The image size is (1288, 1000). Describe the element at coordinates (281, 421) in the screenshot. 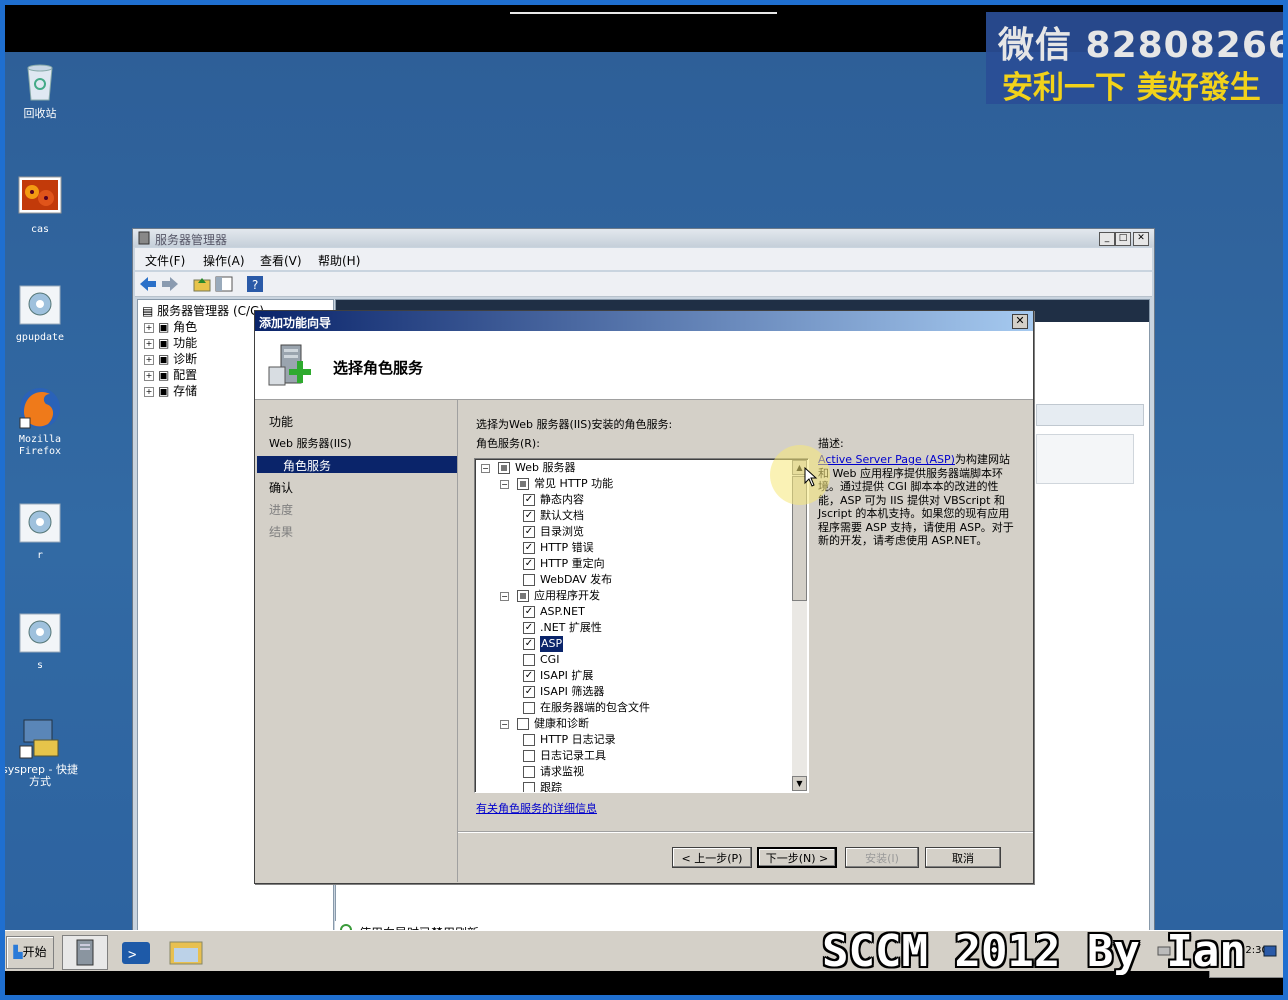

I see `step-features: 功能` at that location.